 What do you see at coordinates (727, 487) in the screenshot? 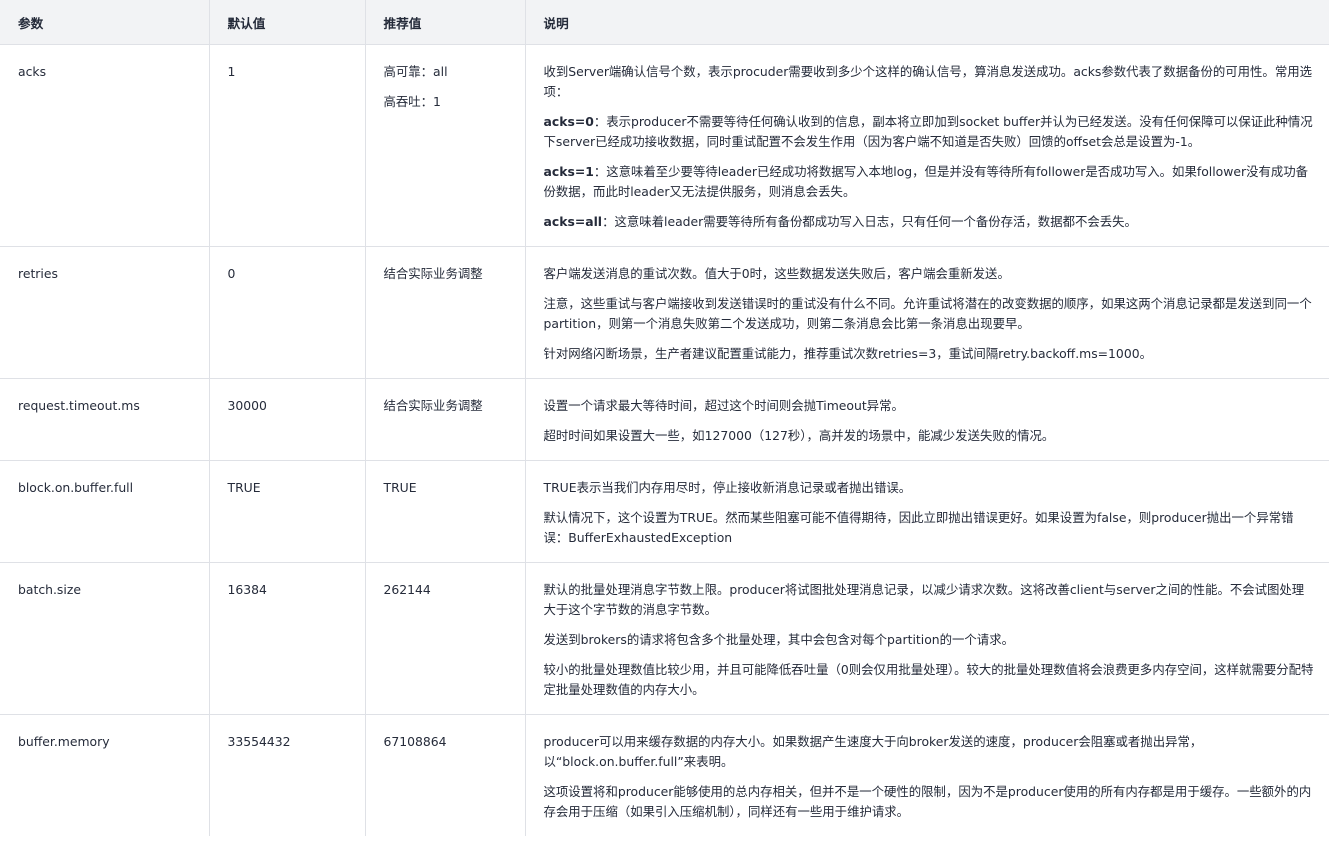
I see `description-paragraph: TRUE表示当我们内存用尽时，停止接收新消息记录或者抛出错误。` at bounding box center [727, 487].